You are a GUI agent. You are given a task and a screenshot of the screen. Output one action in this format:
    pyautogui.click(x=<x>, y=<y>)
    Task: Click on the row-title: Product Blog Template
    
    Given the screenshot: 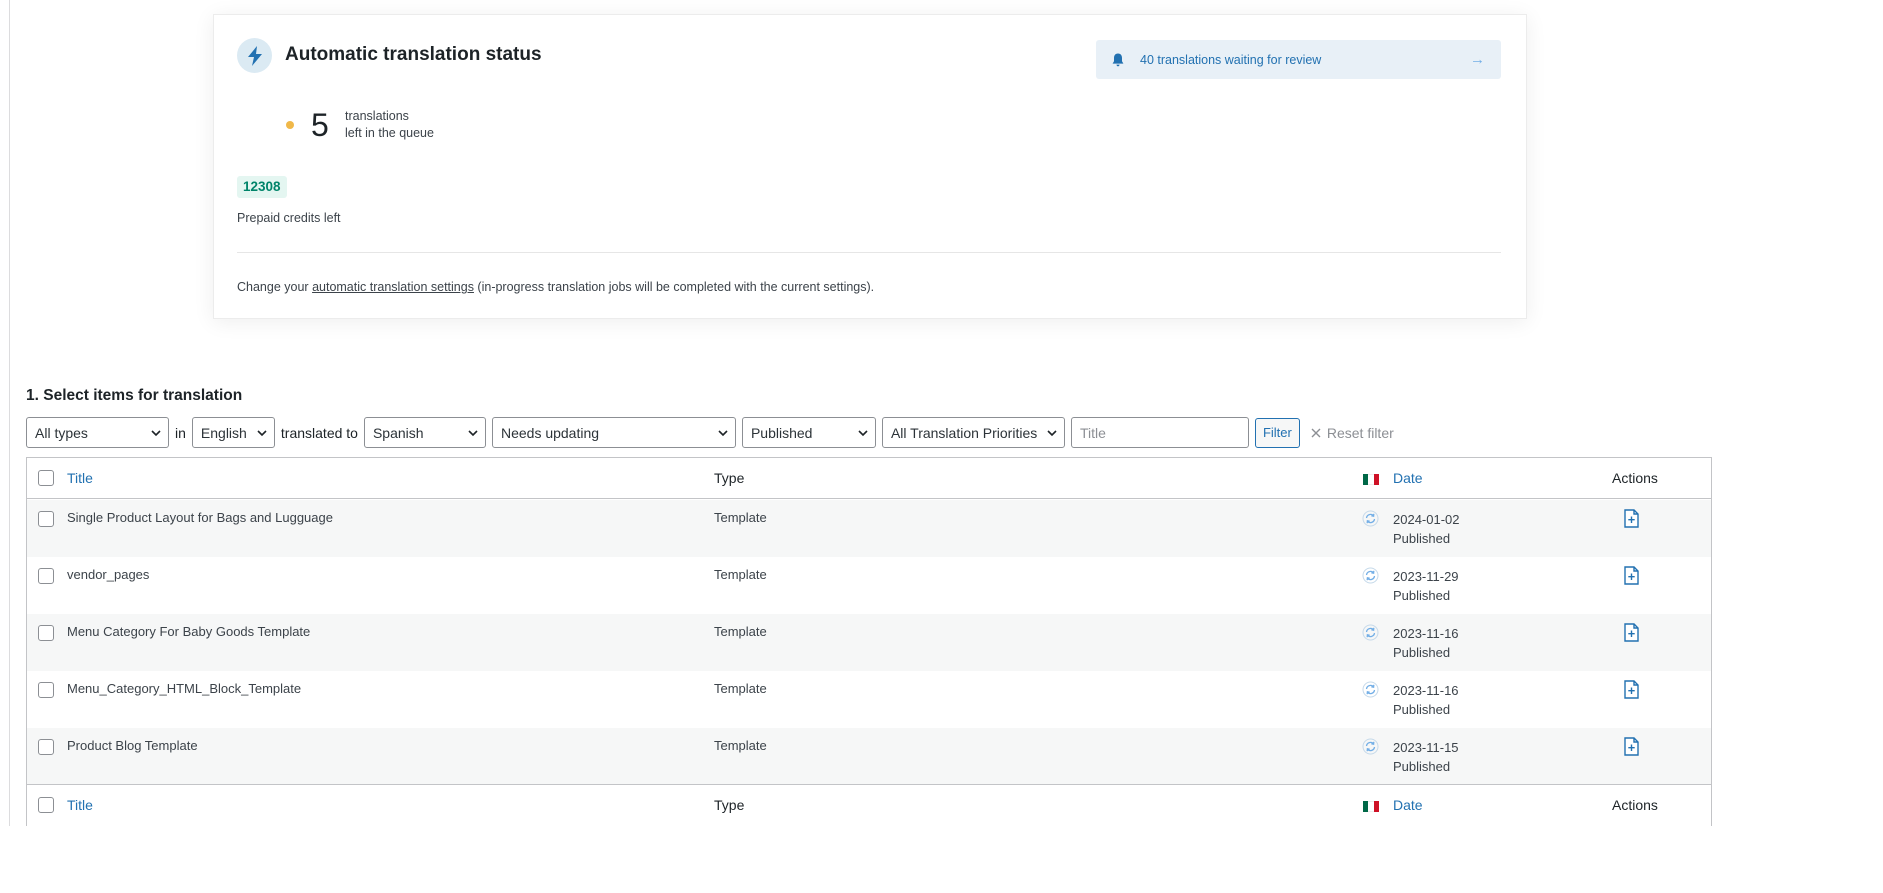 What is the action you would take?
    pyautogui.click(x=132, y=745)
    